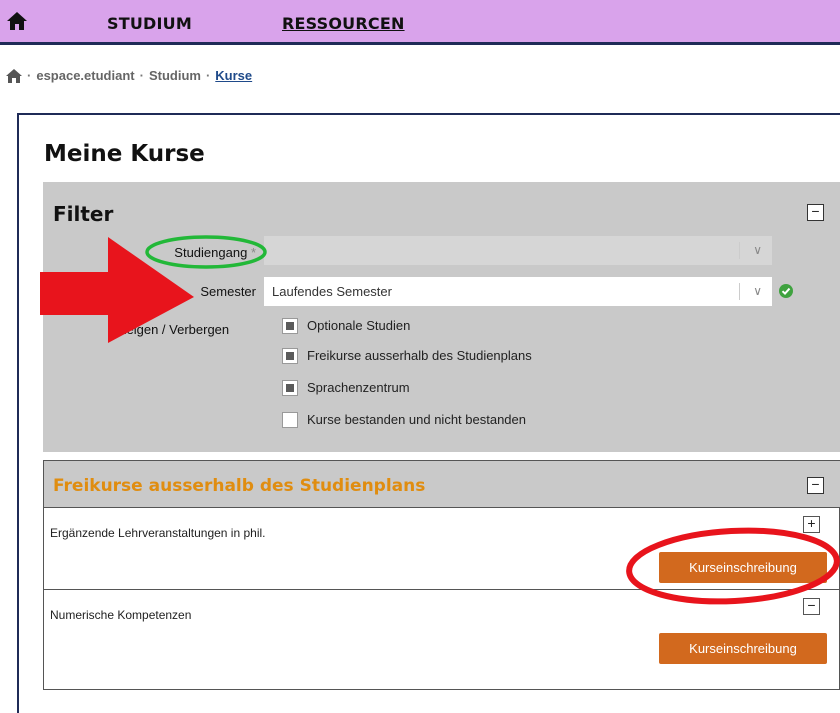  Describe the element at coordinates (121, 615) in the screenshot. I see `course-row-name: Numerische Kompetenzen` at that location.